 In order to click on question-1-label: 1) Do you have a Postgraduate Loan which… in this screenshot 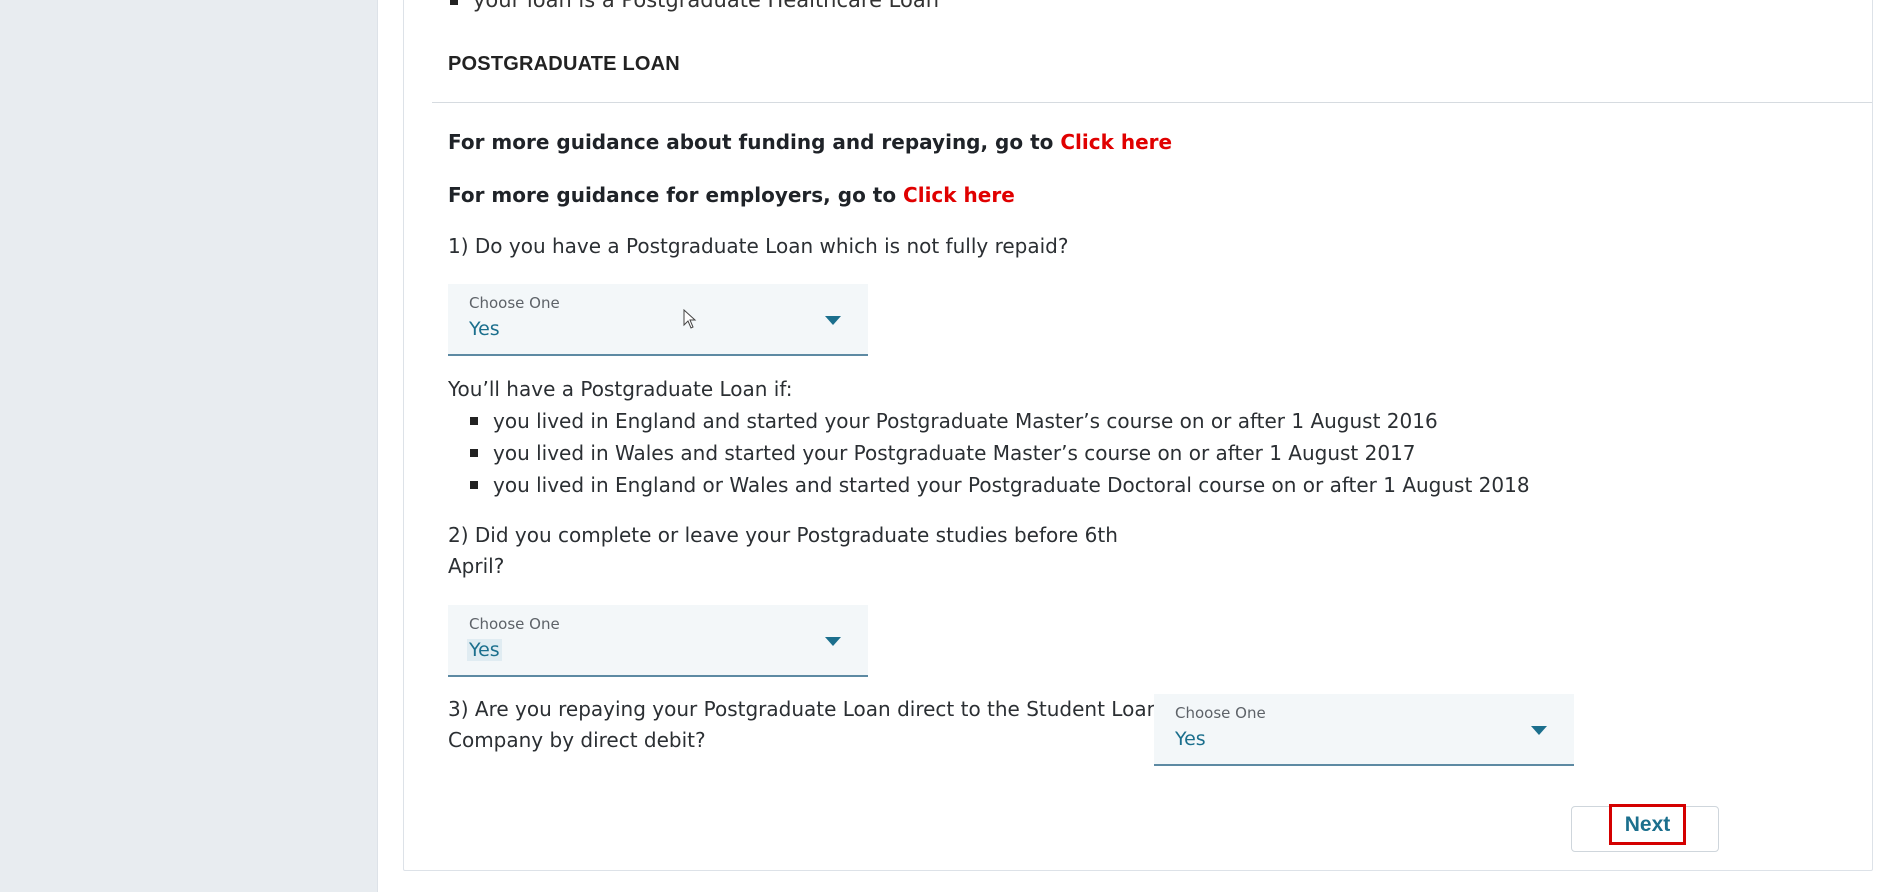, I will do `click(758, 246)`.